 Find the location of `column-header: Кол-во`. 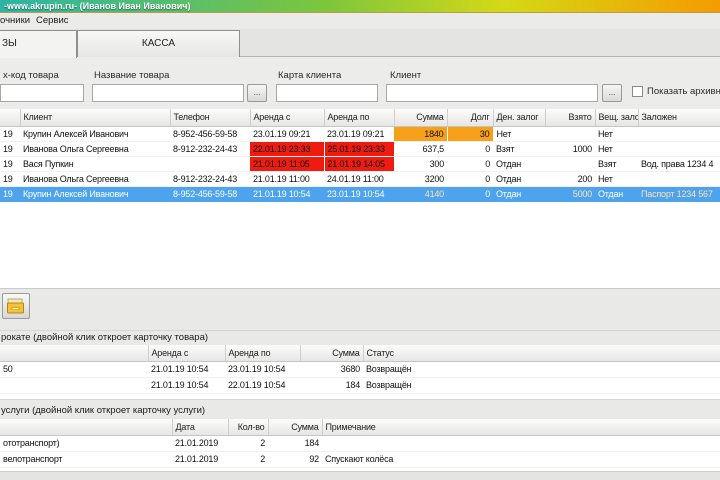

column-header: Кол-во is located at coordinates (248, 427).